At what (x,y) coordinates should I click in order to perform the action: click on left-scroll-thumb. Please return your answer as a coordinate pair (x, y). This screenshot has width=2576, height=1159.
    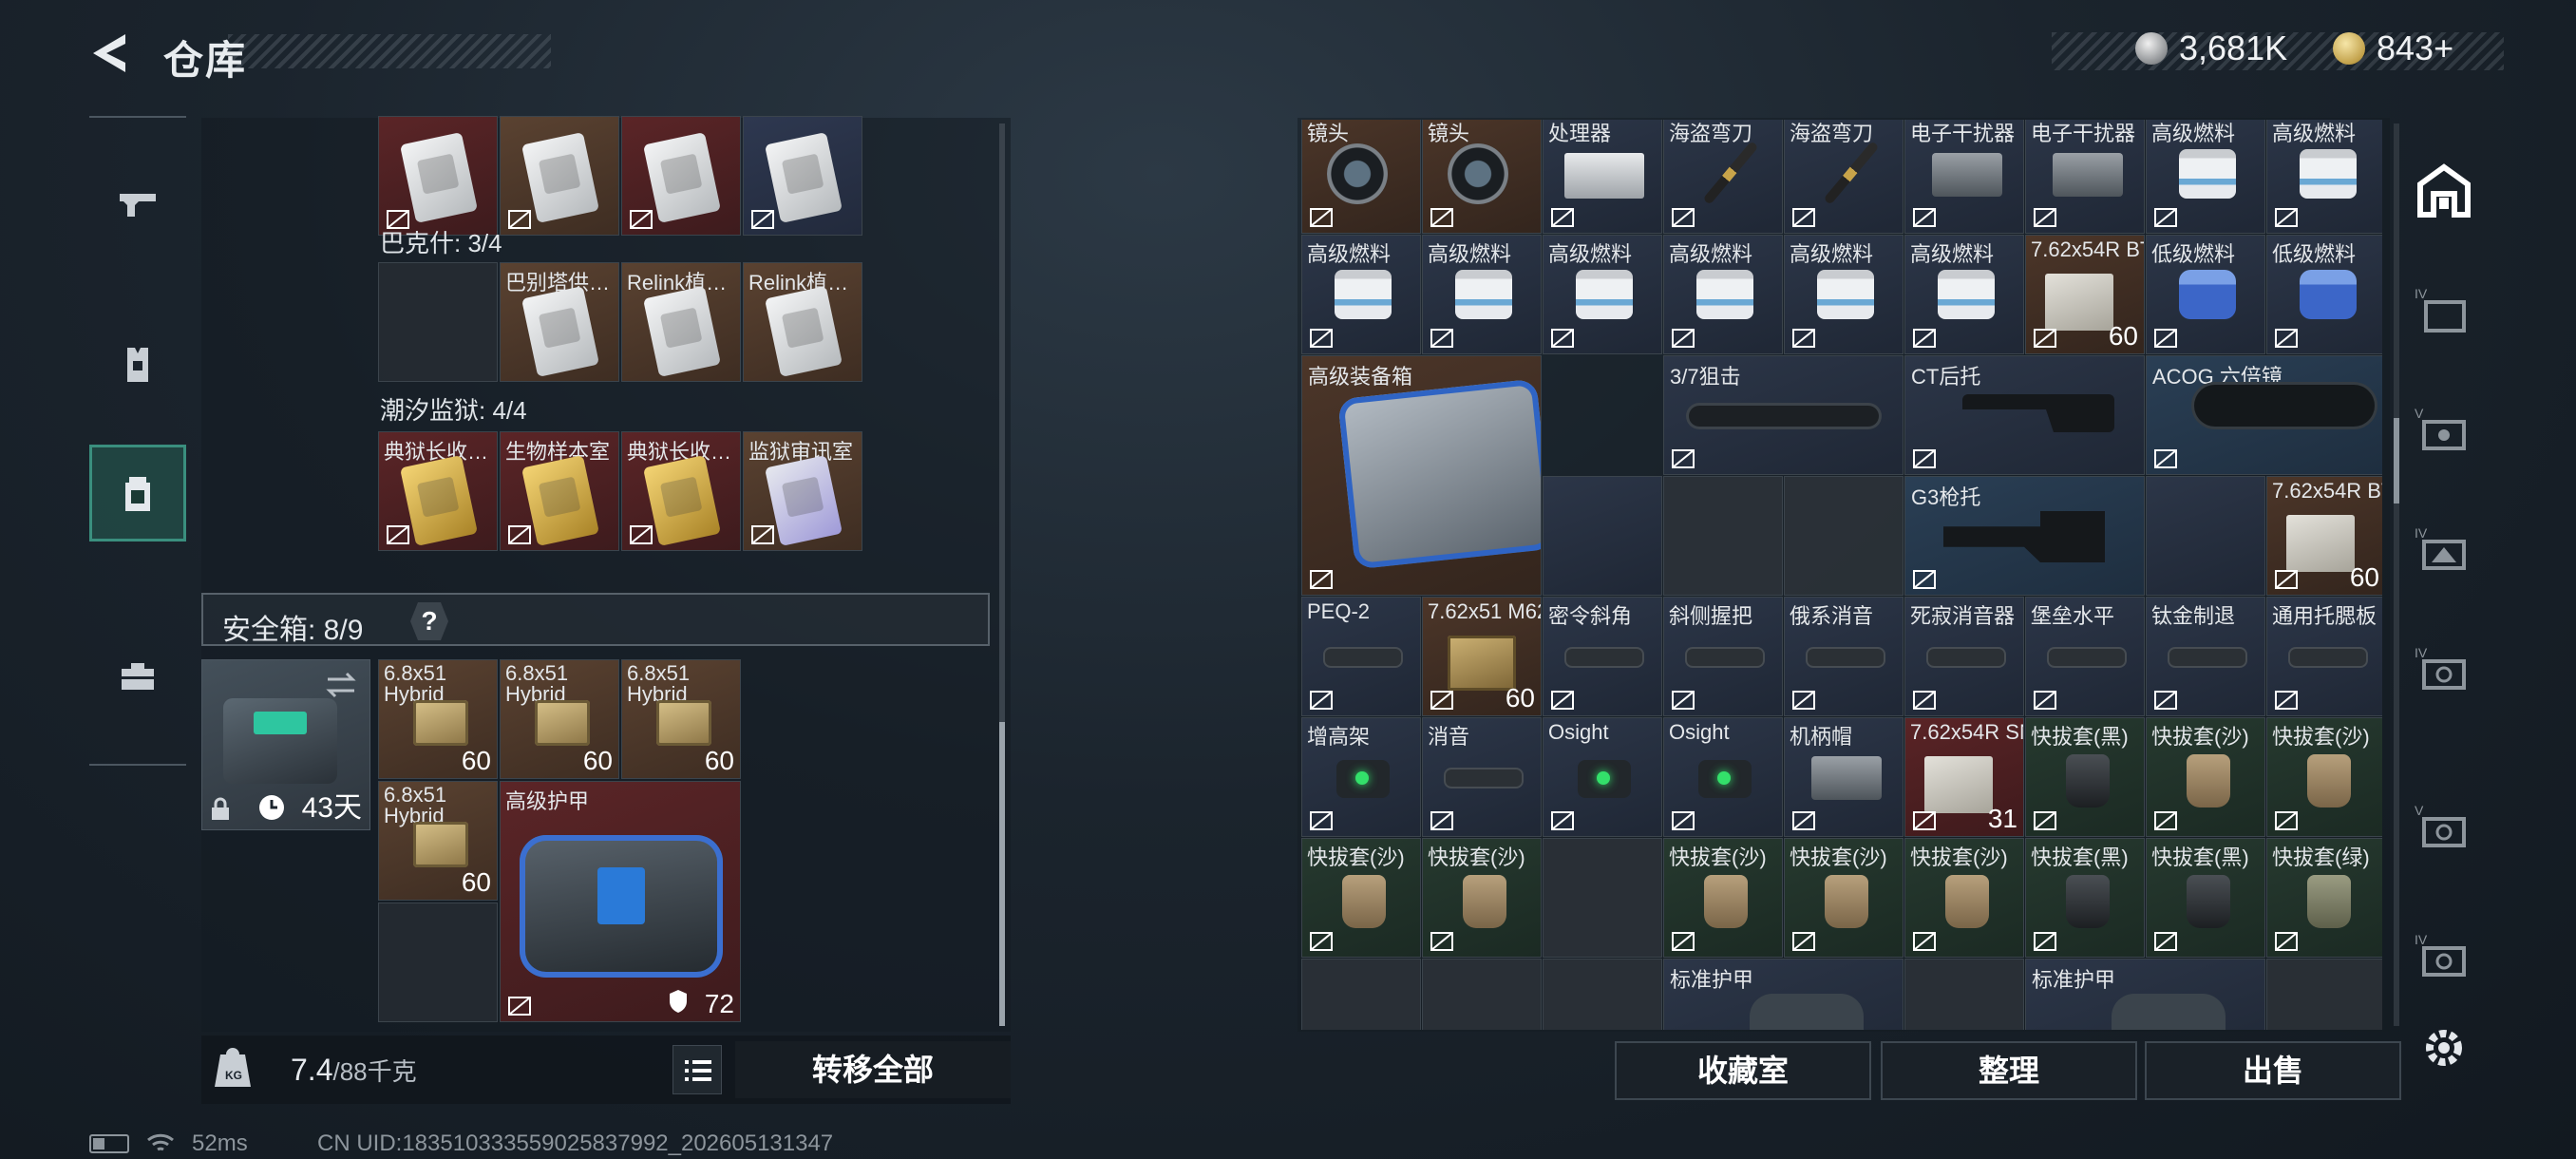
    Looking at the image, I should click on (1002, 874).